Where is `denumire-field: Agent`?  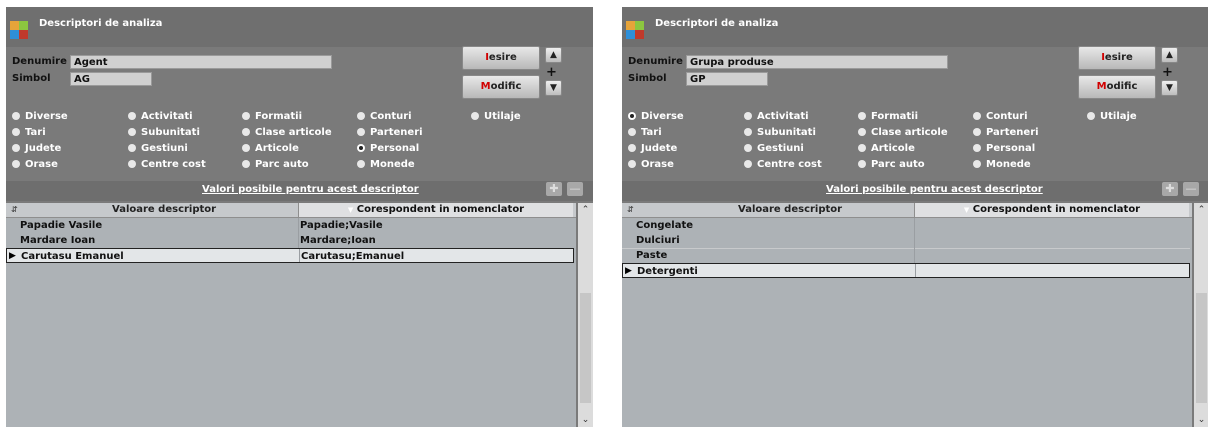
denumire-field: Agent is located at coordinates (201, 62).